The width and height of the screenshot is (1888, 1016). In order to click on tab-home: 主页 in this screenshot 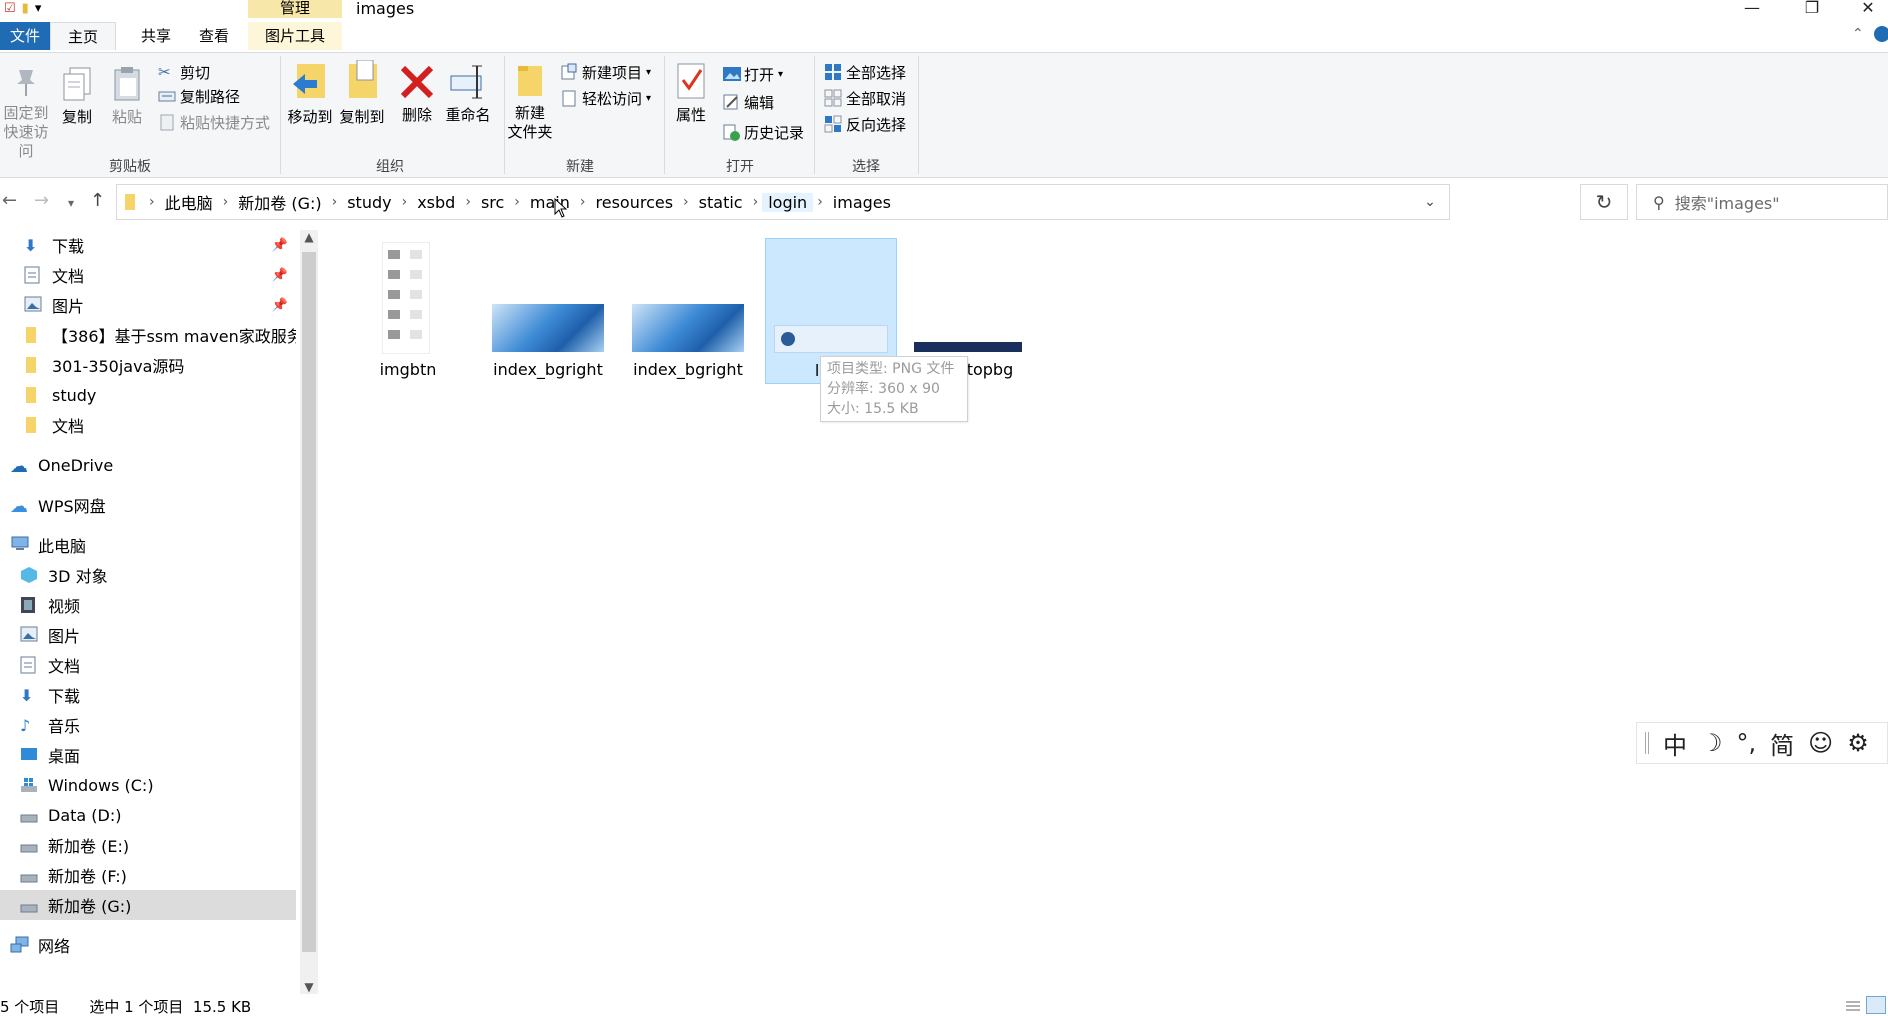, I will do `click(83, 36)`.